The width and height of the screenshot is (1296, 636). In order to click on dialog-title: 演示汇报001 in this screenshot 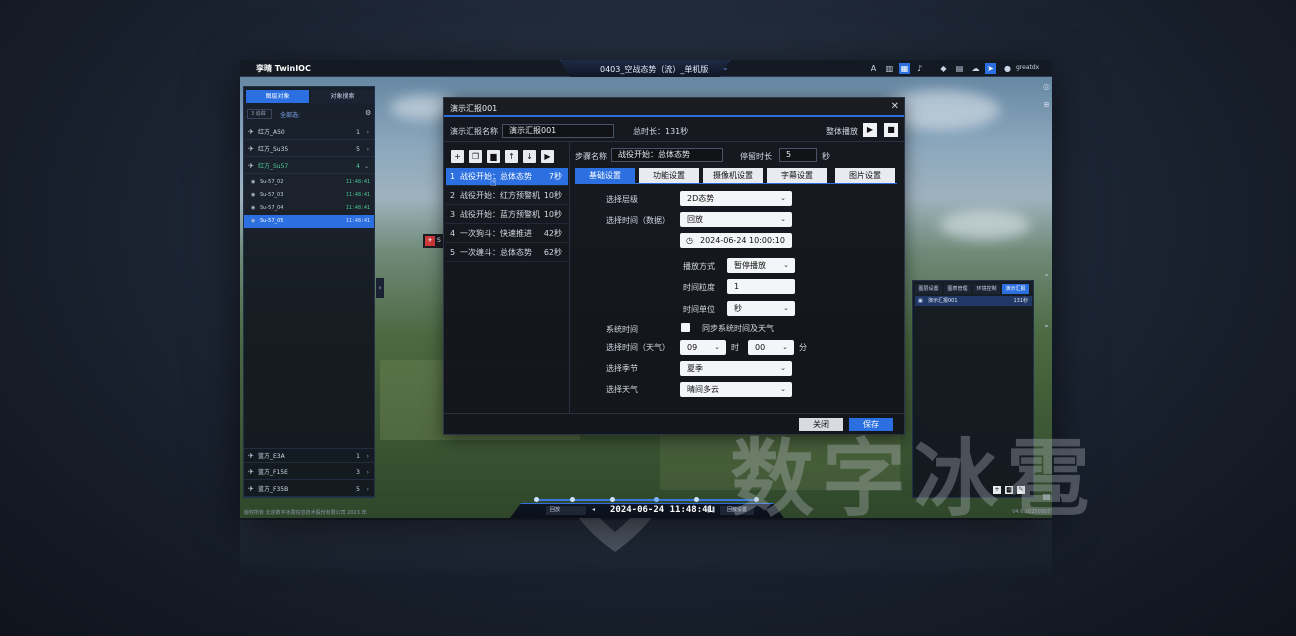, I will do `click(474, 108)`.